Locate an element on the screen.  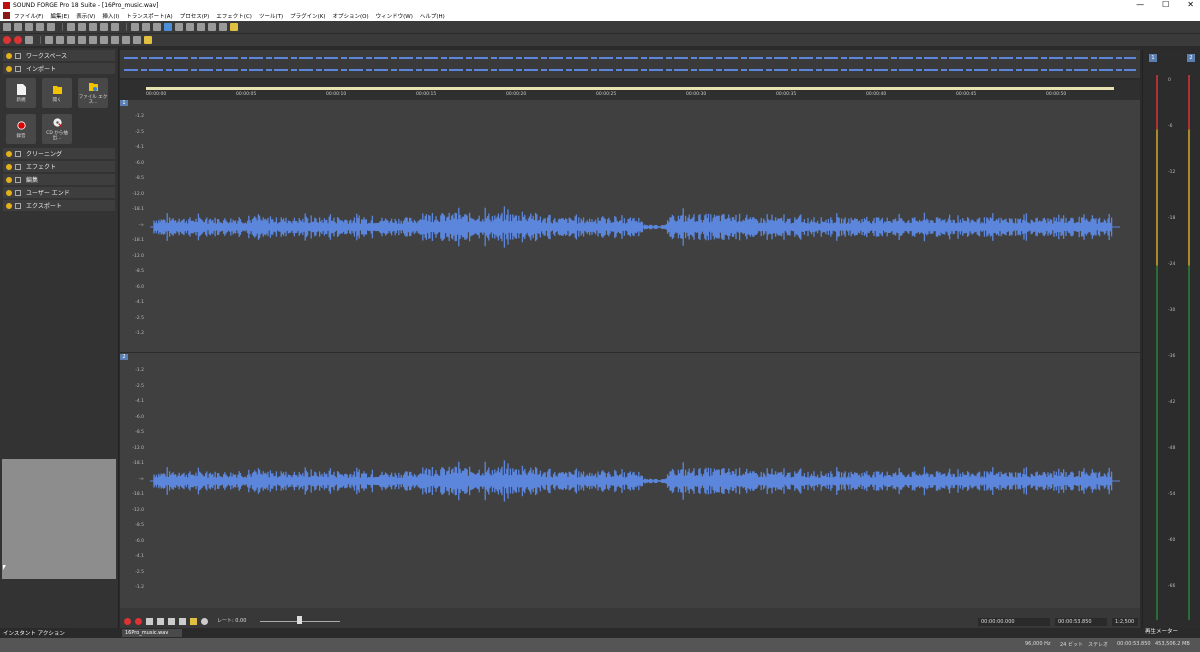
cut-icon is located at coordinates (71, 27).